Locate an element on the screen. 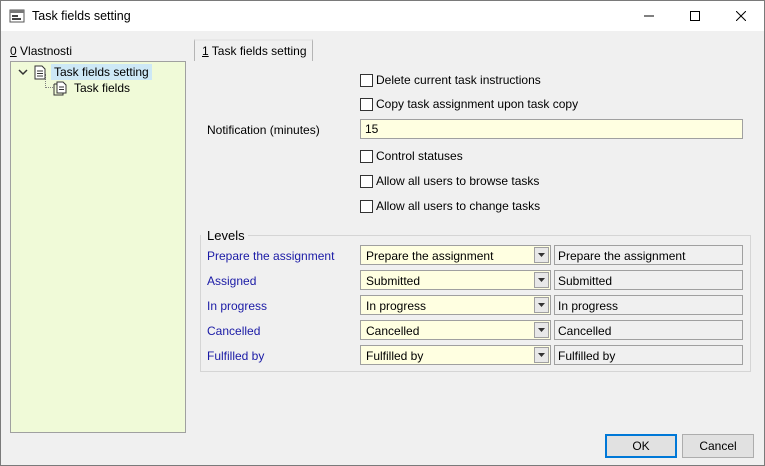 This screenshot has height=466, width=765. delete-instructions-checkbox is located at coordinates (366, 80).